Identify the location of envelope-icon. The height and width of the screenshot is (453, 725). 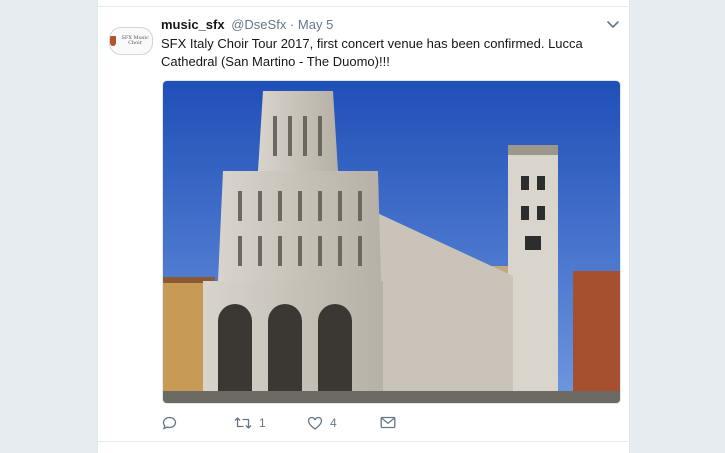
(388, 422).